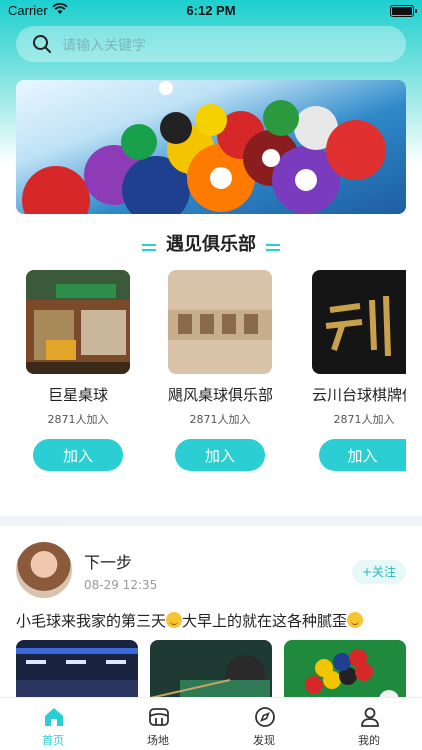 The height and width of the screenshot is (750, 422). What do you see at coordinates (42, 46) in the screenshot?
I see `search-icon` at bounding box center [42, 46].